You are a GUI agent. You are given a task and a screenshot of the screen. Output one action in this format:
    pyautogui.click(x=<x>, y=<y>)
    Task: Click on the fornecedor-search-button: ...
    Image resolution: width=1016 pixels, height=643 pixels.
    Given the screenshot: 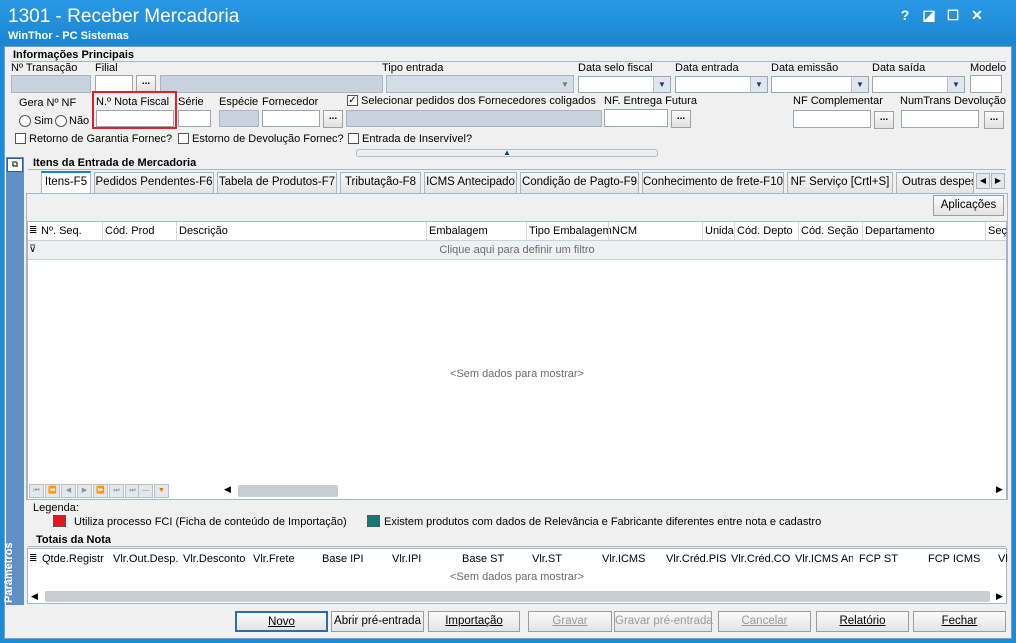 What is the action you would take?
    pyautogui.click(x=333, y=119)
    